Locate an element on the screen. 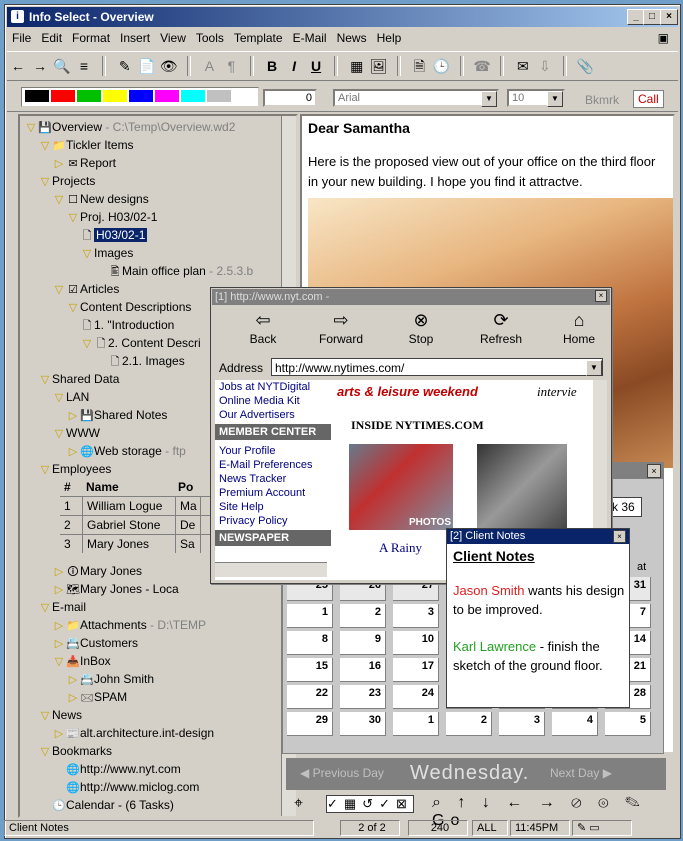  link-privacy: Privacy Policy is located at coordinates (275, 521).